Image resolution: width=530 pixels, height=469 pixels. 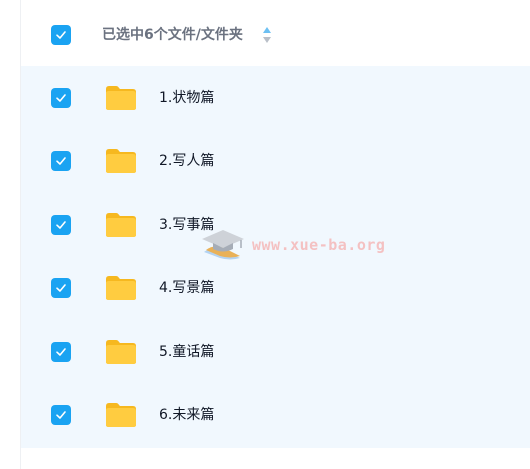 I want to click on select-all-checkbox, so click(x=61, y=35).